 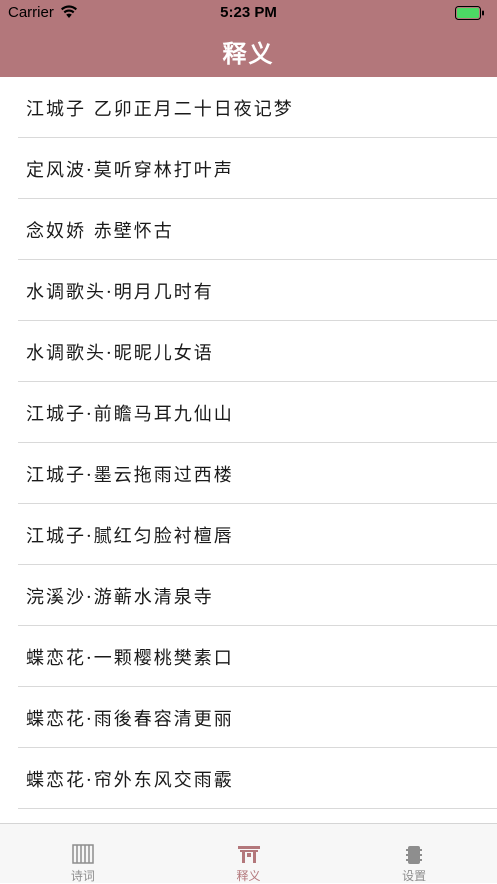 I want to click on list-item-label: 江城子·墨云拖雨过西楼, so click(x=130, y=475).